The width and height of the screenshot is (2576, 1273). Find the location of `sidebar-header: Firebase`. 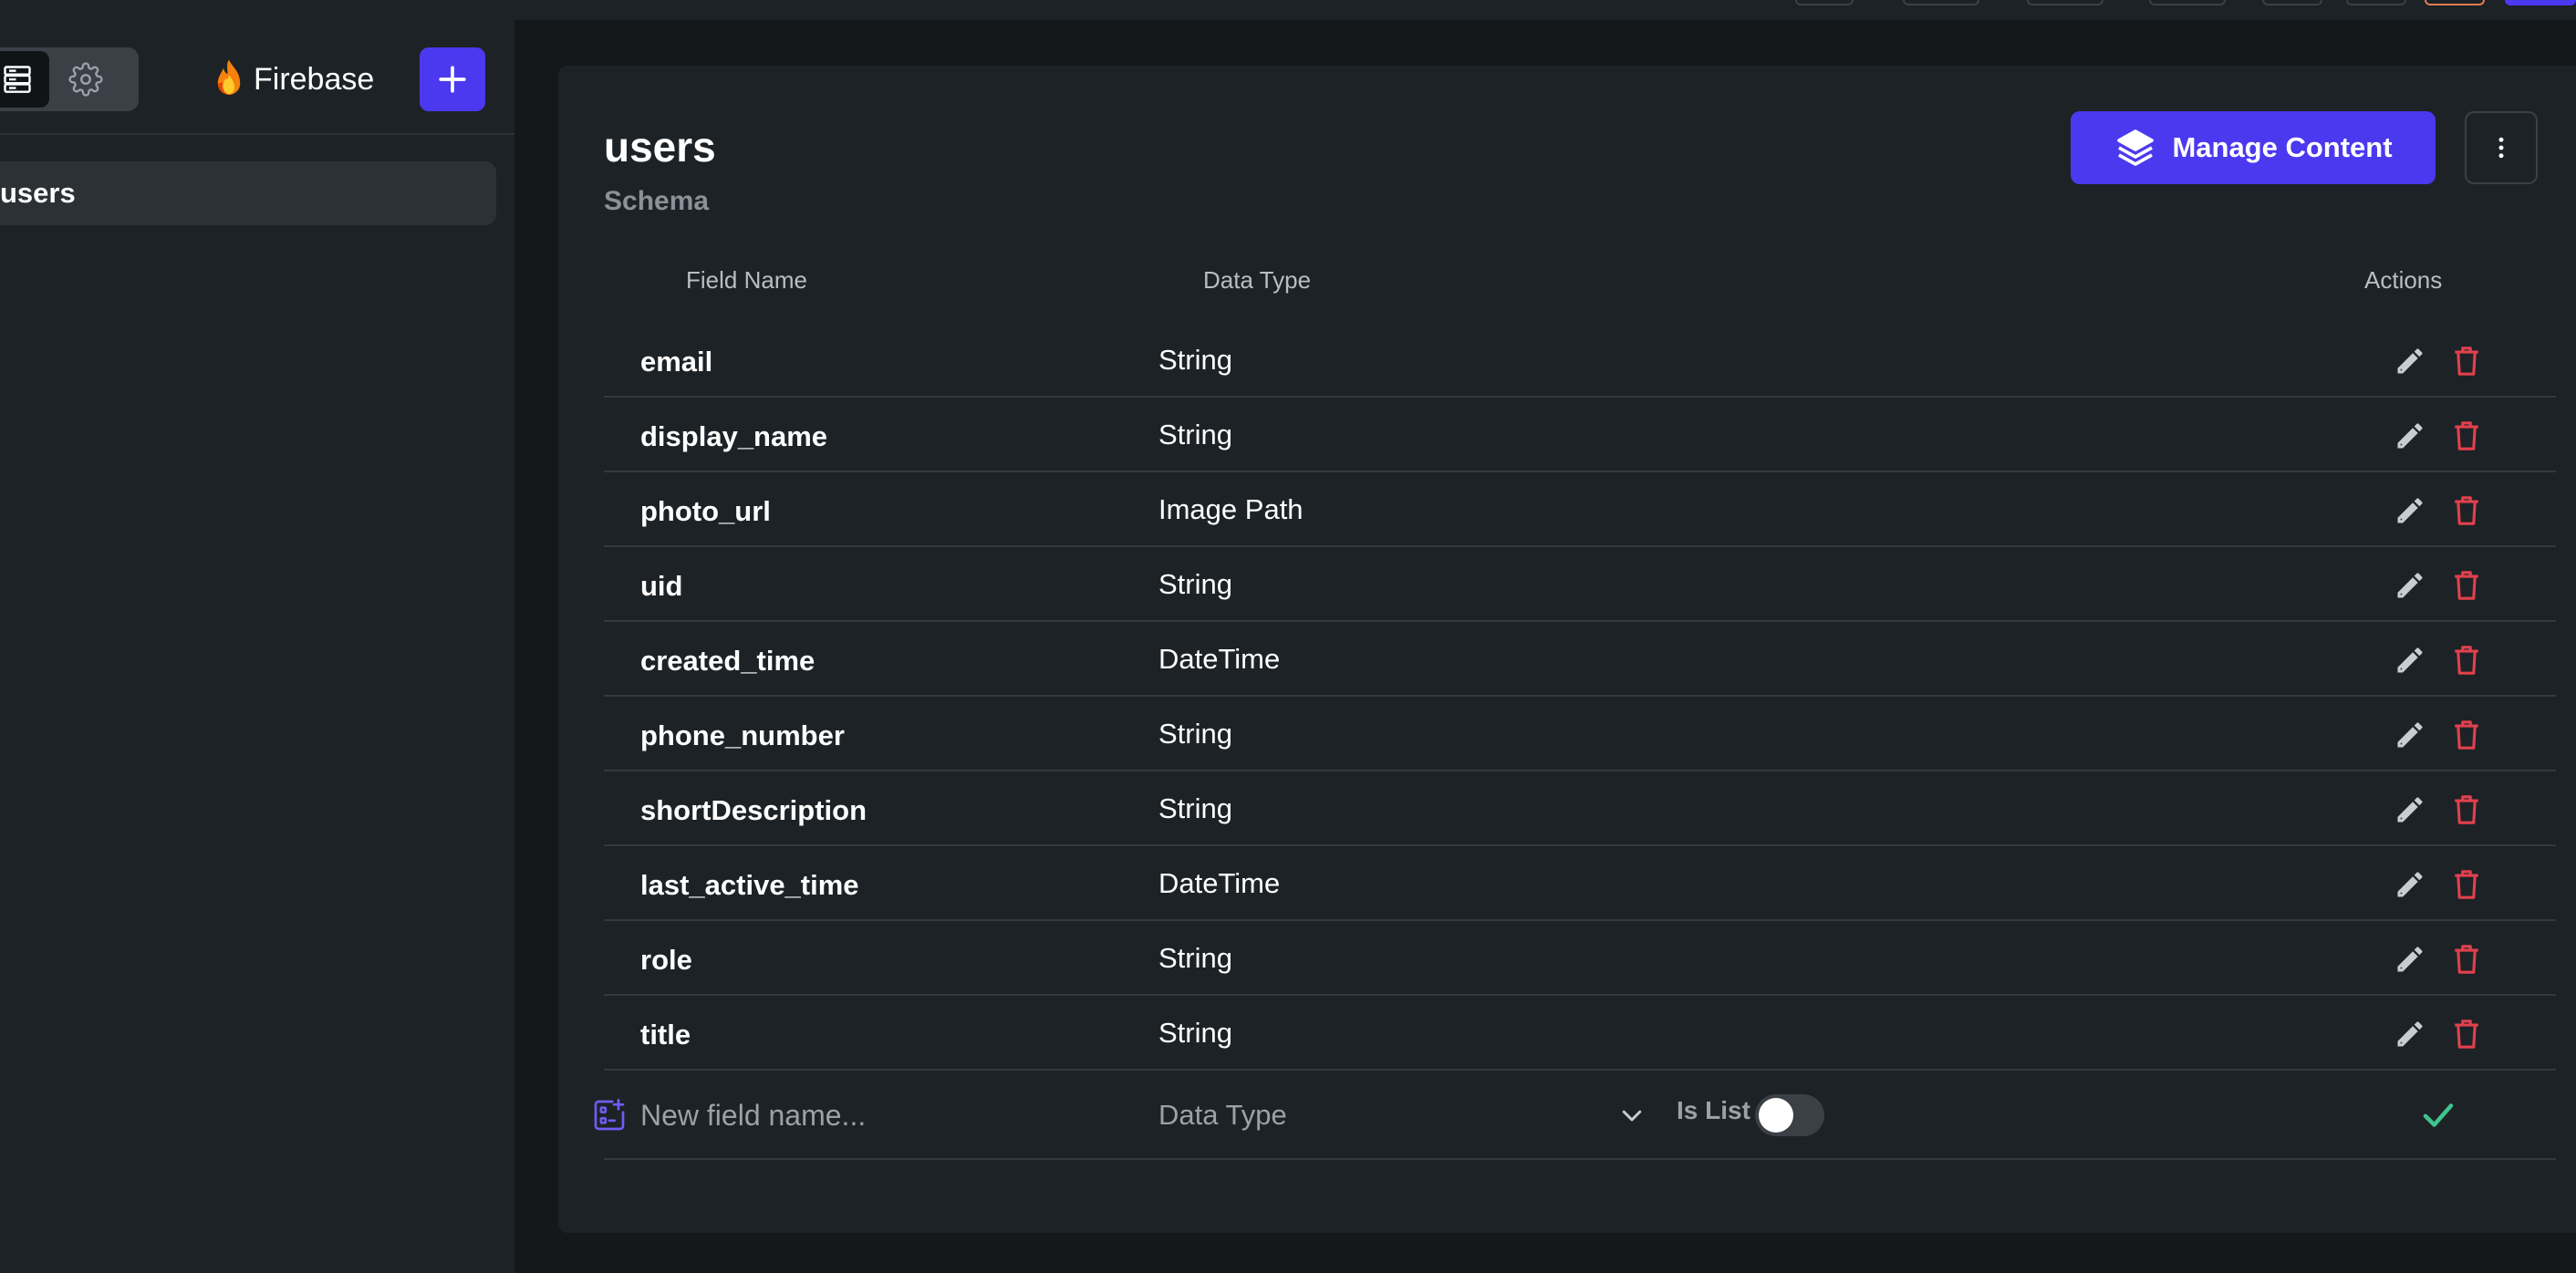

sidebar-header: Firebase is located at coordinates (257, 77).